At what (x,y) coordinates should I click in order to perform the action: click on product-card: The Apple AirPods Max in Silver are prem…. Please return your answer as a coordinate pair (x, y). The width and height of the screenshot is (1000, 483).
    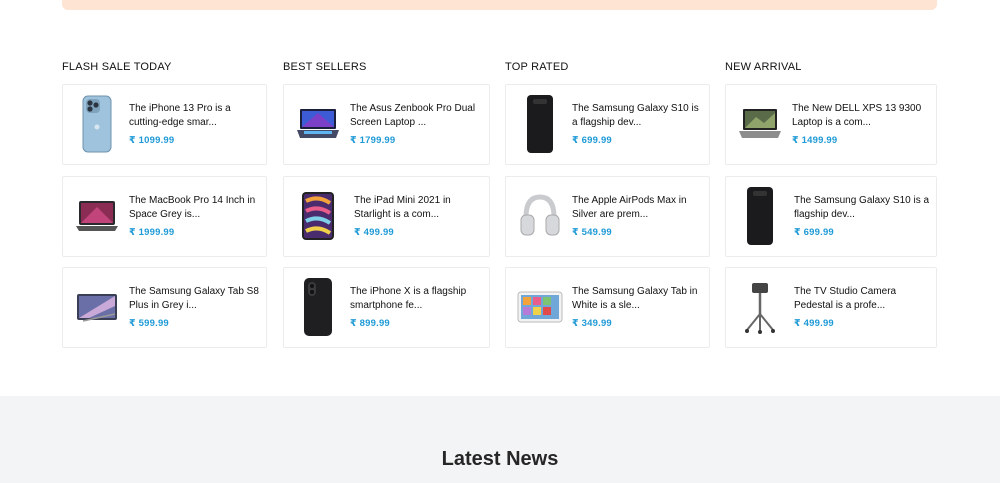
    Looking at the image, I should click on (607, 216).